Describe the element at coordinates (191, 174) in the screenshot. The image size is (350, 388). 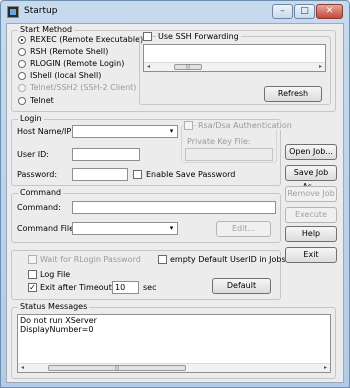
I see `save-password-label: Enable Save Password` at that location.